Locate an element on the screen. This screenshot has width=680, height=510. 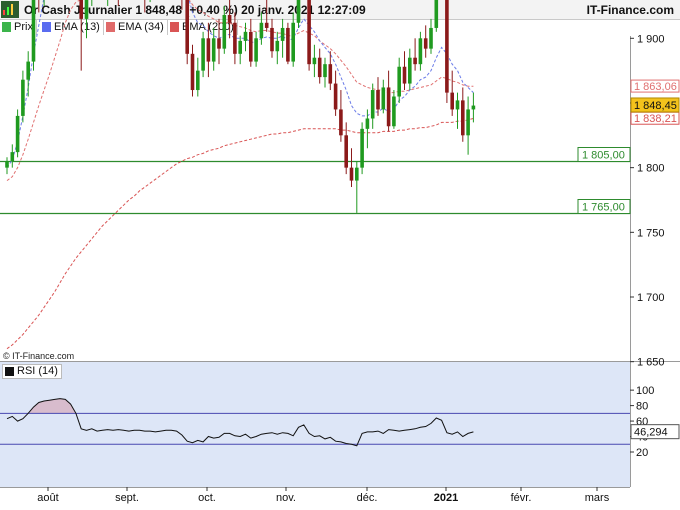
price-tick-label: 1 700 is located at coordinates (651, 298).